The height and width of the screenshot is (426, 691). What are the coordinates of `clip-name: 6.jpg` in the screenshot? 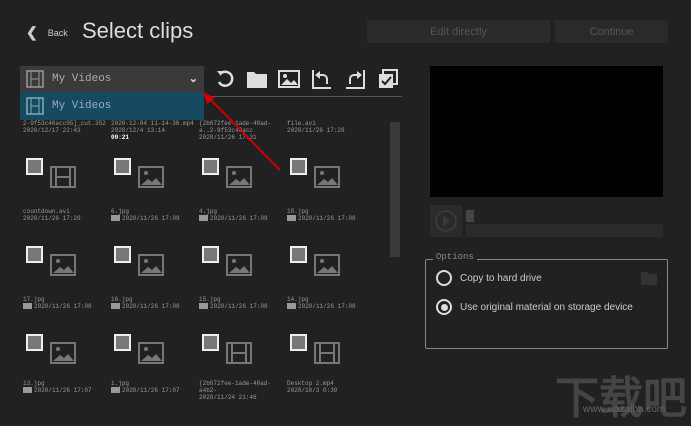 It's located at (120, 211).